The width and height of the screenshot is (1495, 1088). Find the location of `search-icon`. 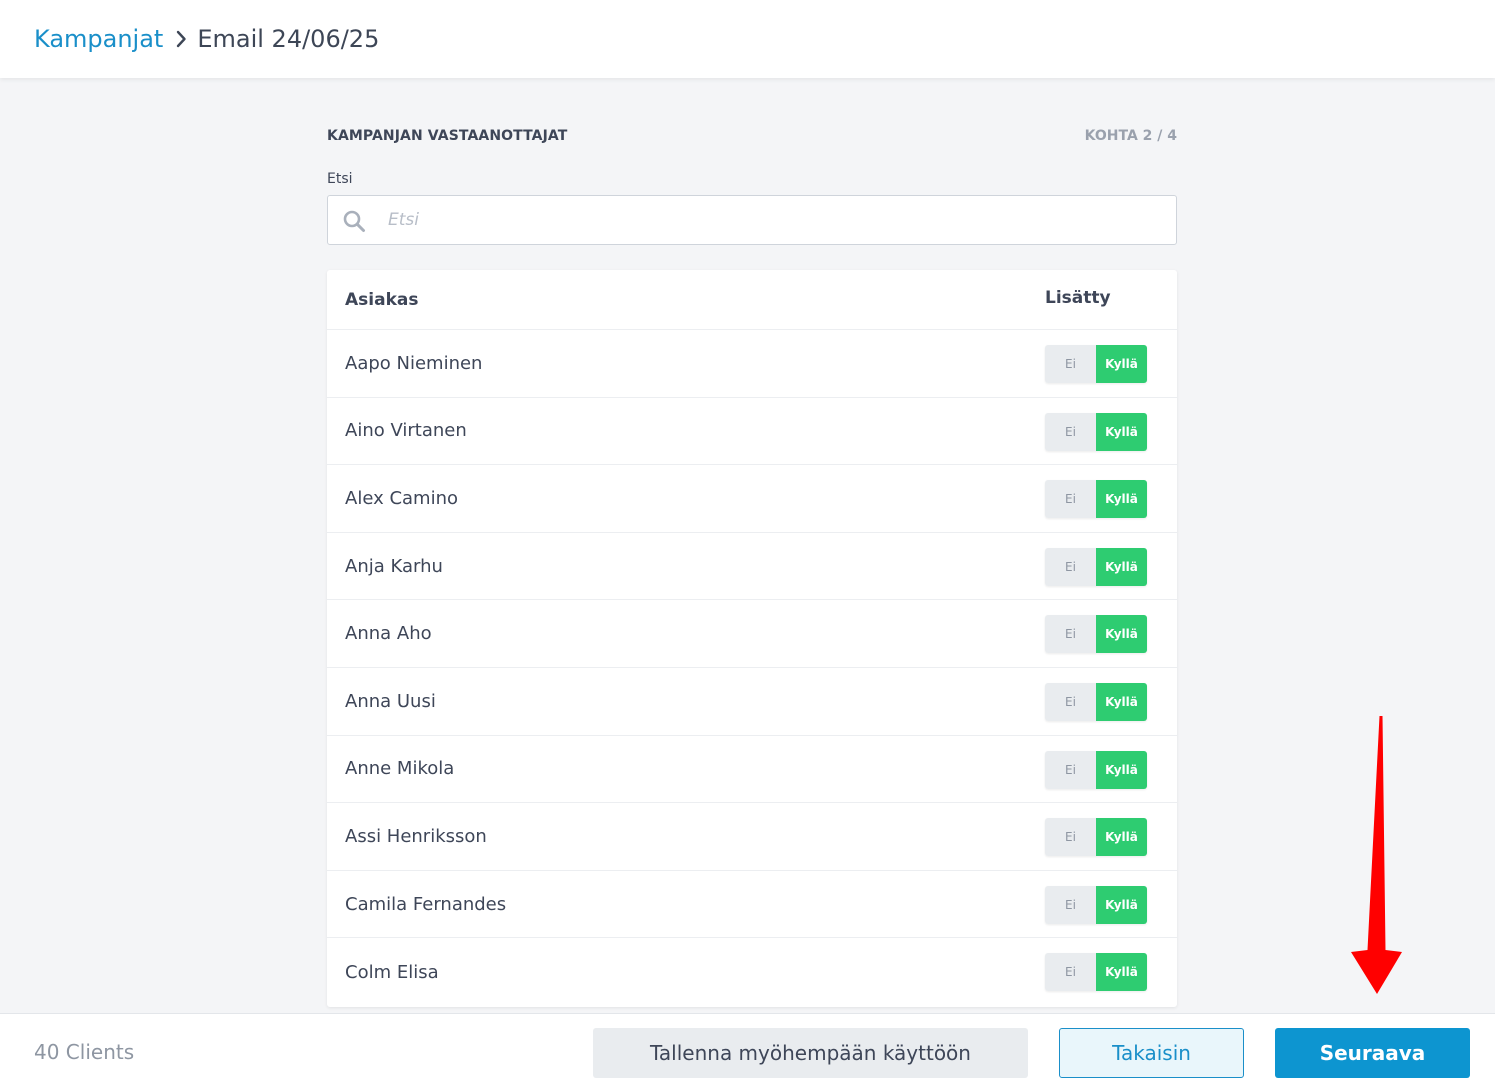

search-icon is located at coordinates (354, 221).